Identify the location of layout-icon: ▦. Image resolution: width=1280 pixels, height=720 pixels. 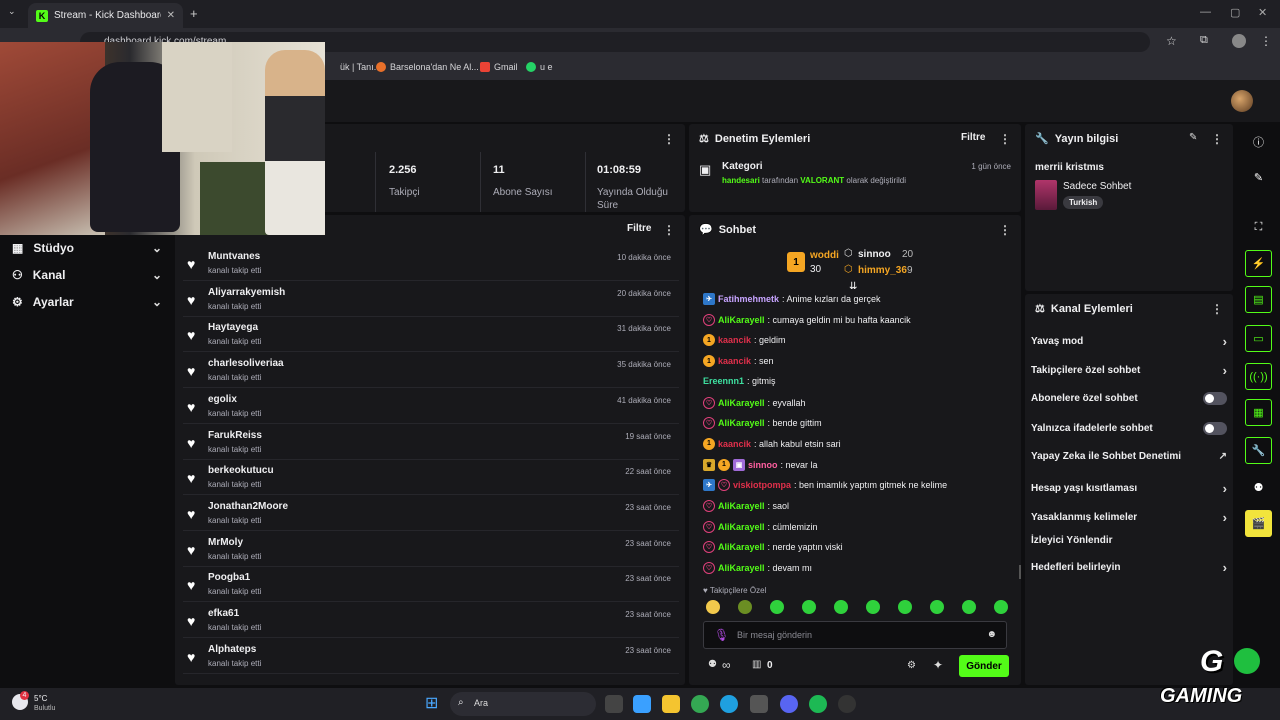
(1258, 412).